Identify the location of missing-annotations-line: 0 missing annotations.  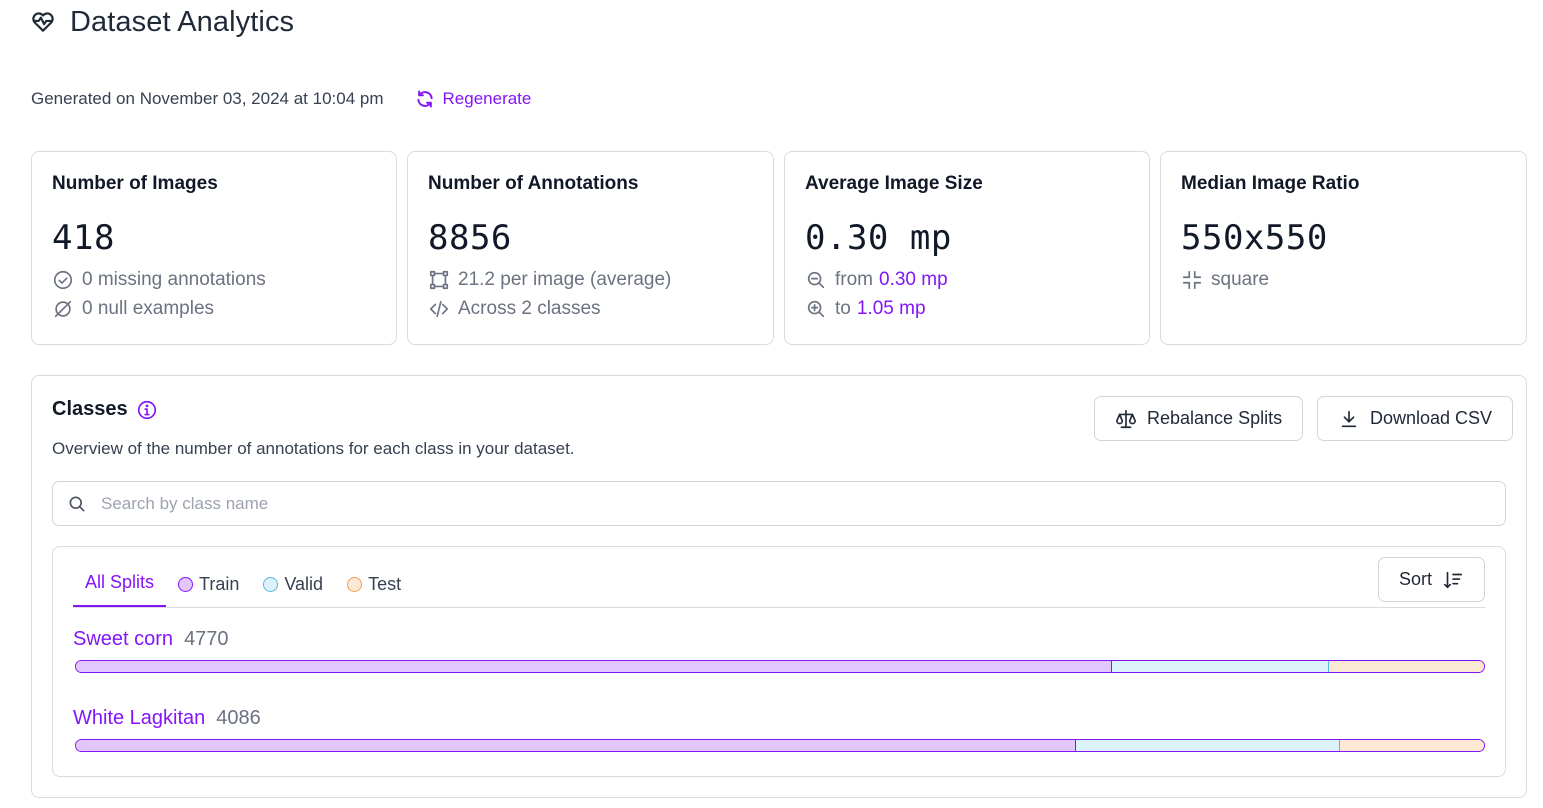
(214, 279).